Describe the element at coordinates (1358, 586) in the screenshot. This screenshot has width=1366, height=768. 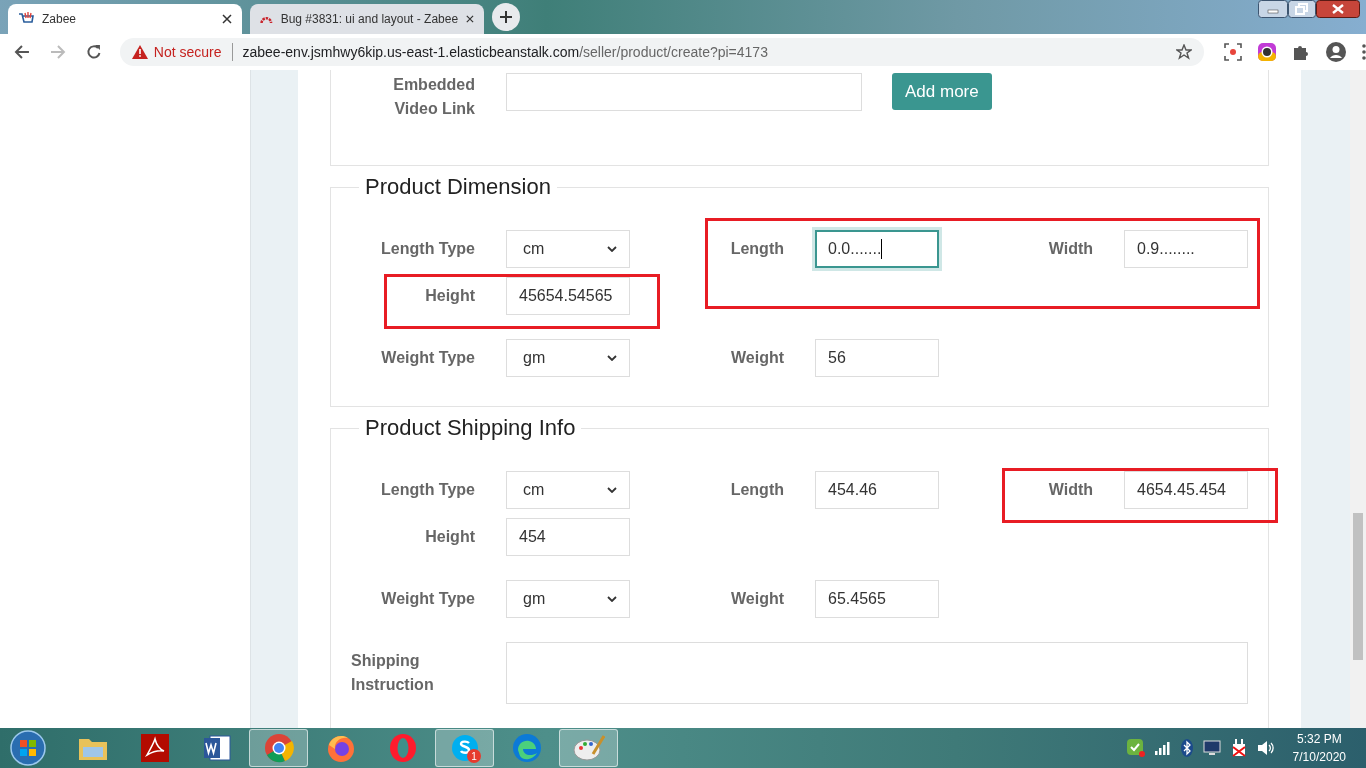
I see `scrollbar-thumb` at that location.